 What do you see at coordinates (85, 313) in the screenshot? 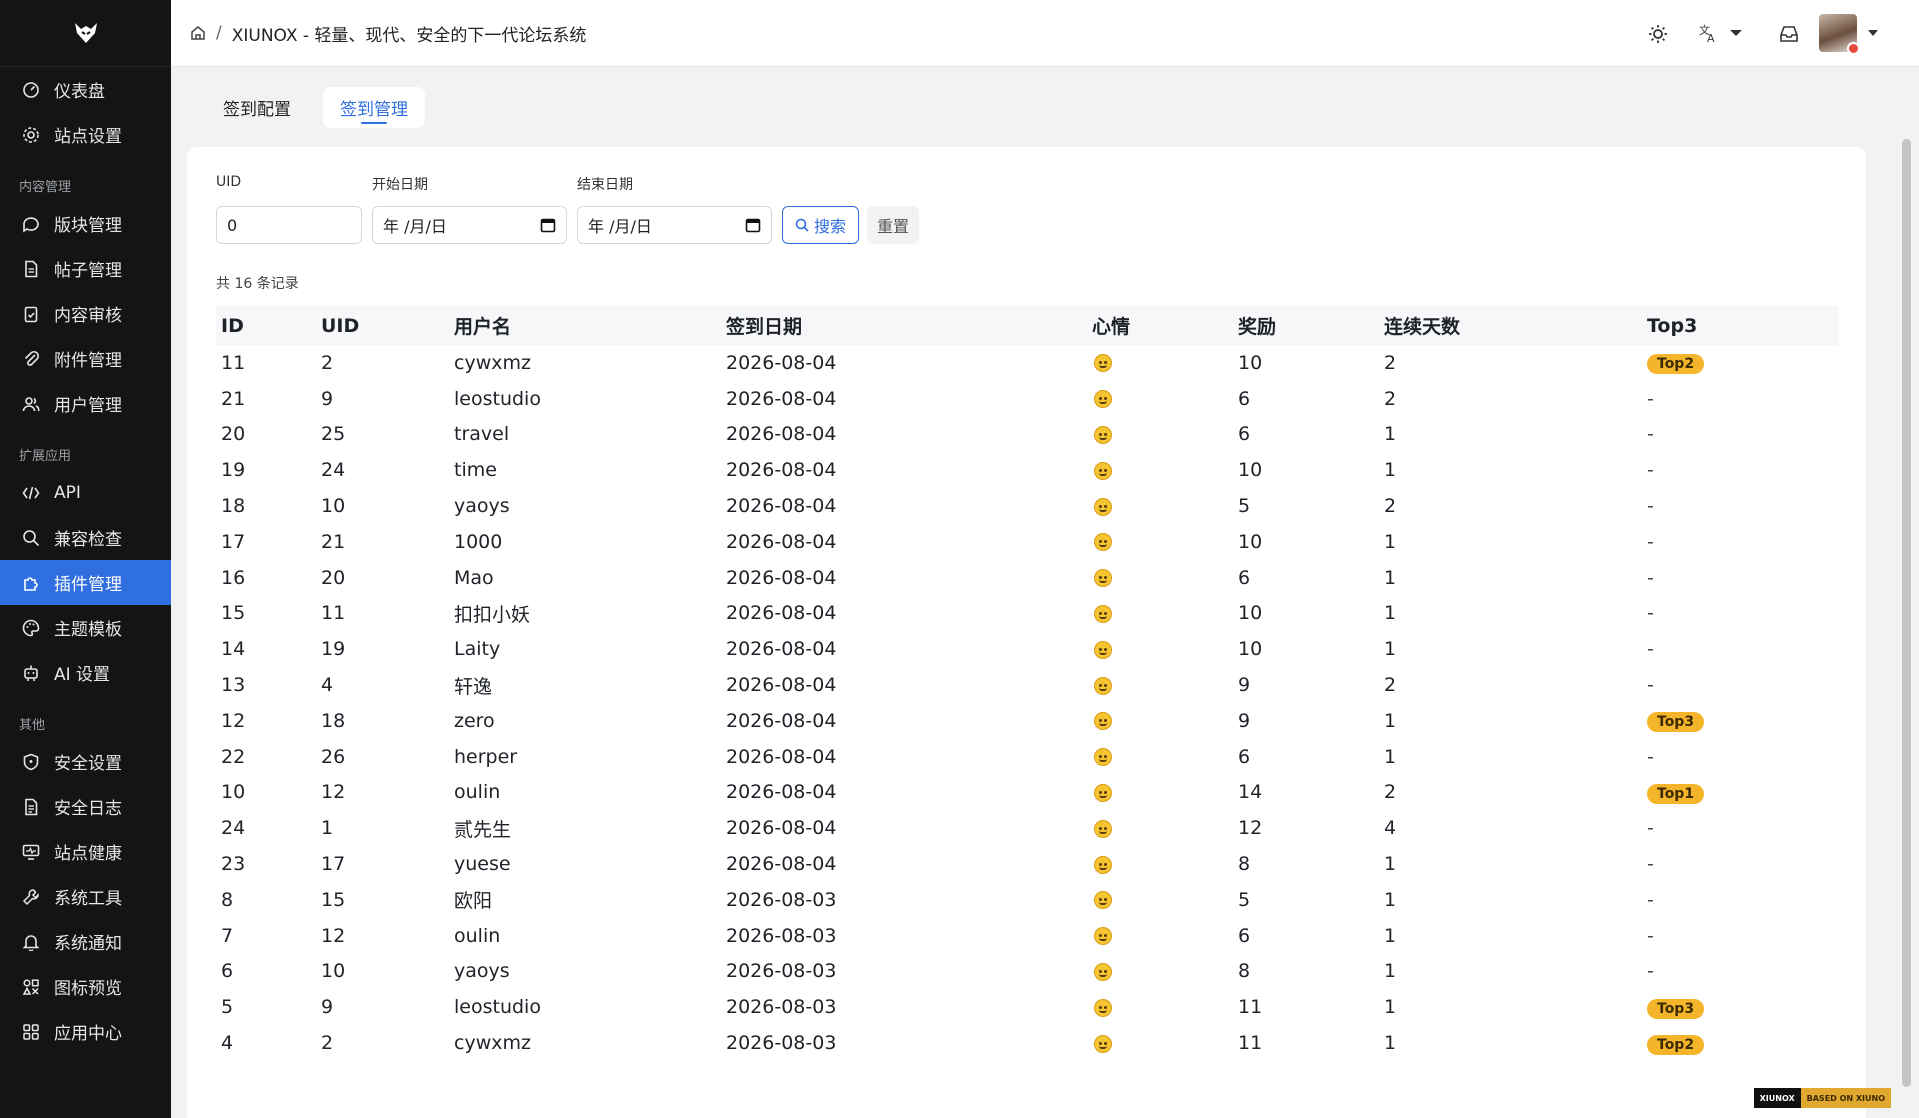
I see `sidebar-item-clipboard-check: 内容审核` at bounding box center [85, 313].